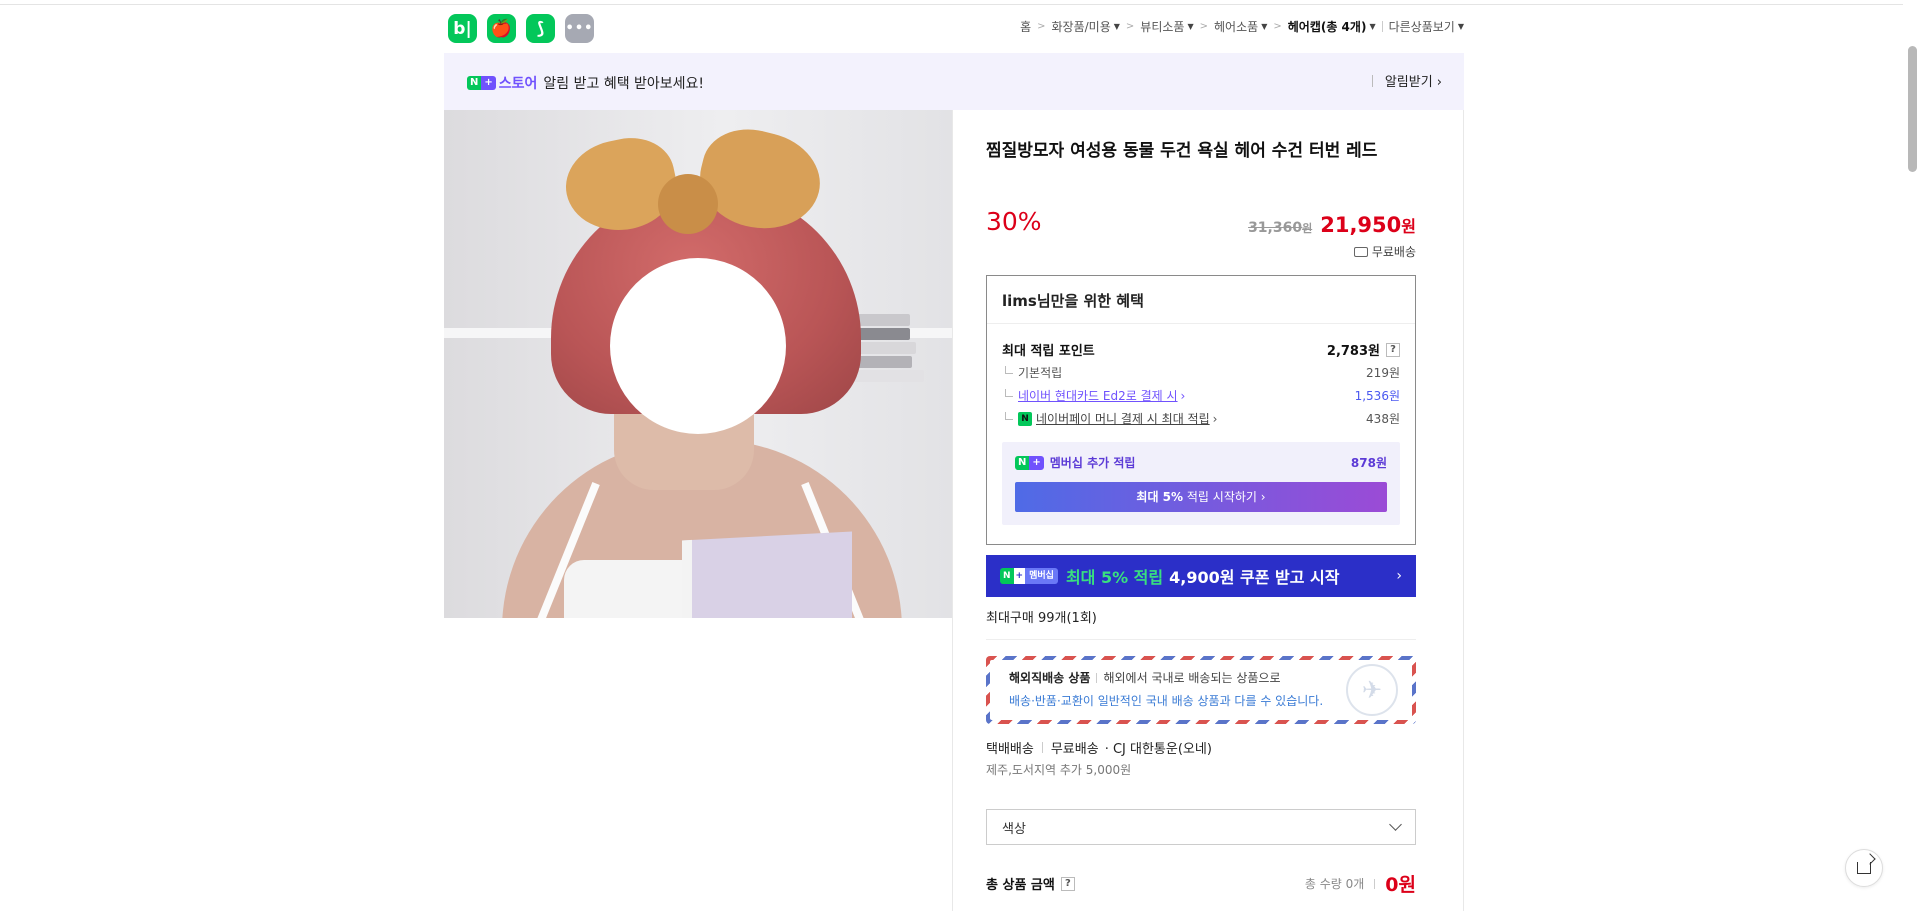 This screenshot has height=911, width=1920. I want to click on store-badge: N + 스토어 알림 받고 혜택 받아보세요!, so click(585, 83).